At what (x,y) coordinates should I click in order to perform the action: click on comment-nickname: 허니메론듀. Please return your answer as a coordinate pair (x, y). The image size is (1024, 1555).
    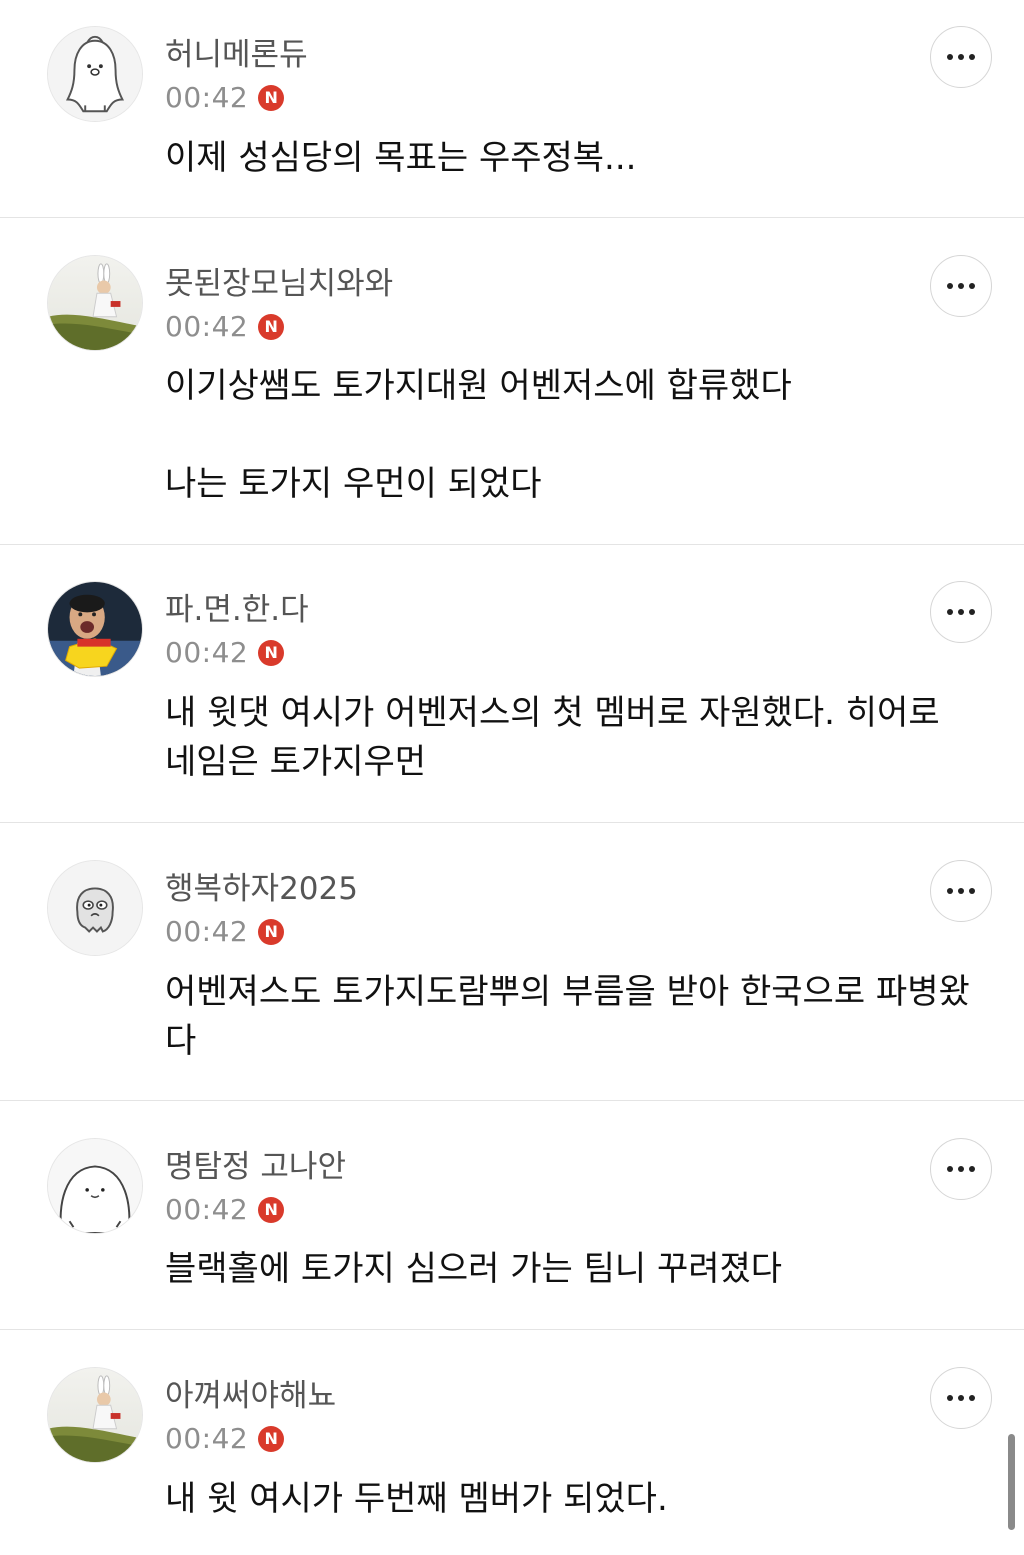
    Looking at the image, I should click on (236, 55).